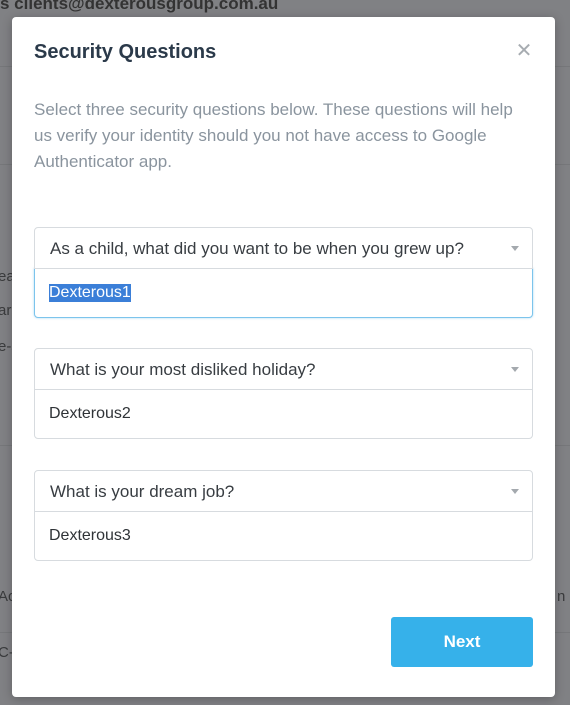  What do you see at coordinates (183, 369) in the screenshot?
I see `security-question-value: What is your most disliked holiday?` at bounding box center [183, 369].